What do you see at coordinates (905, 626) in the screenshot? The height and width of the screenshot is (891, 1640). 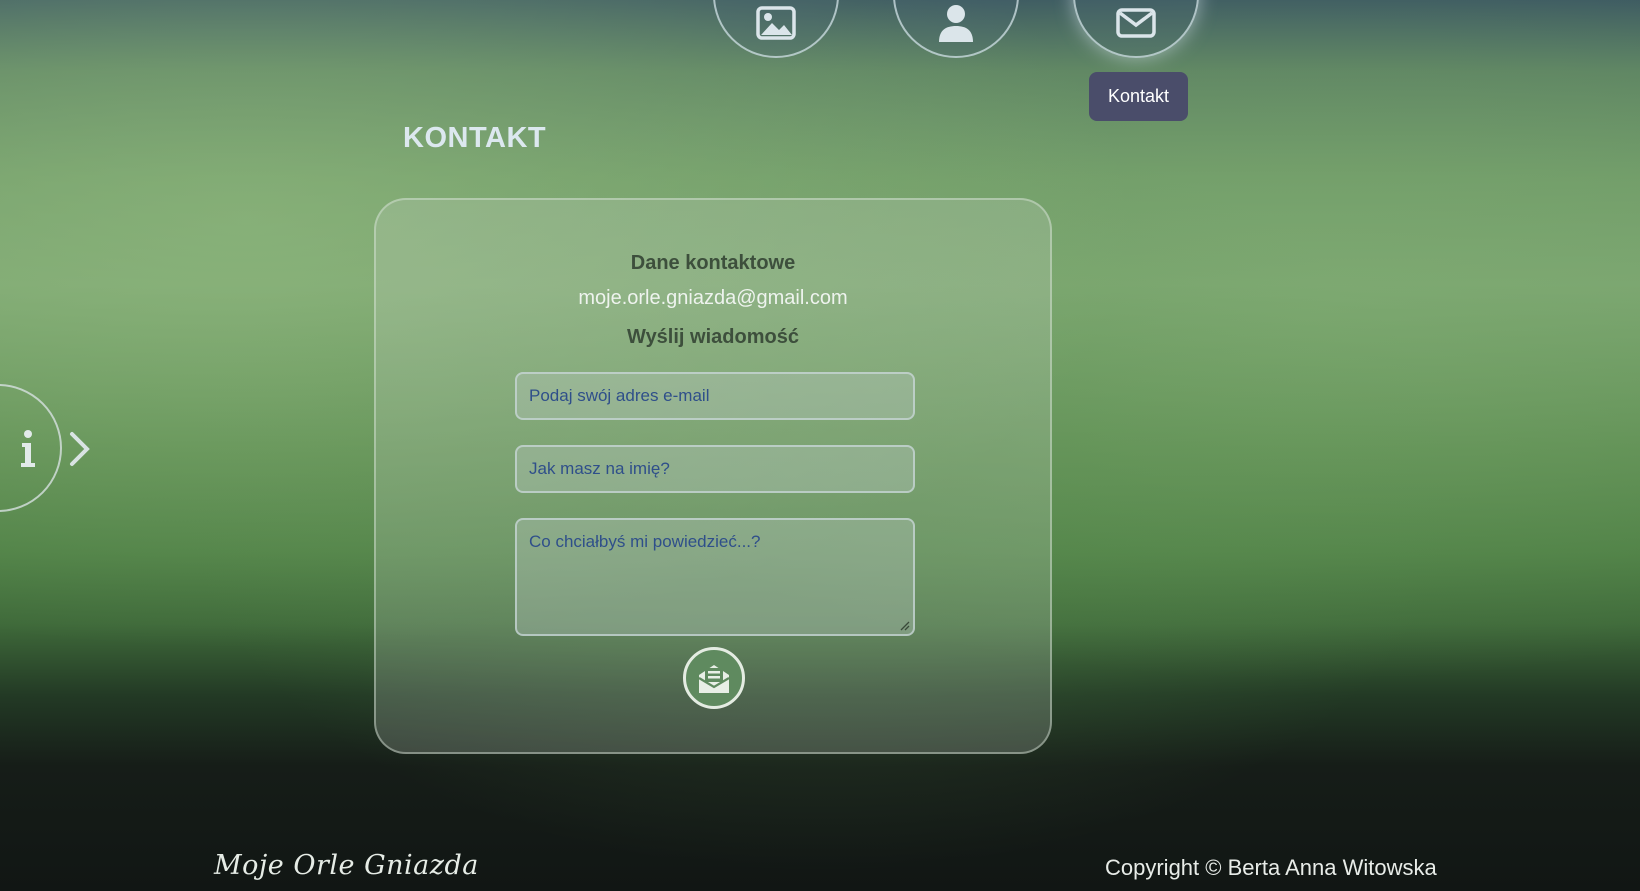 I see `resize-handle-icon` at bounding box center [905, 626].